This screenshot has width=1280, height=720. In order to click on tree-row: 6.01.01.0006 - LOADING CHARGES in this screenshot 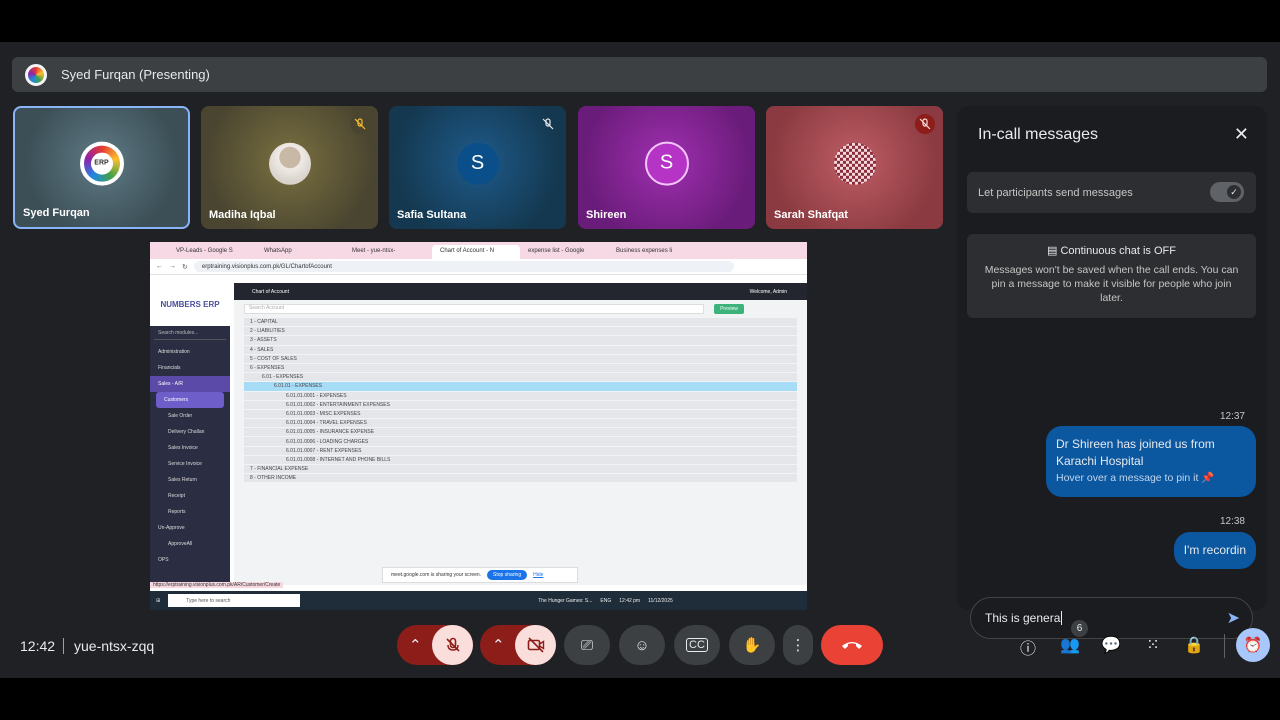, I will do `click(520, 442)`.